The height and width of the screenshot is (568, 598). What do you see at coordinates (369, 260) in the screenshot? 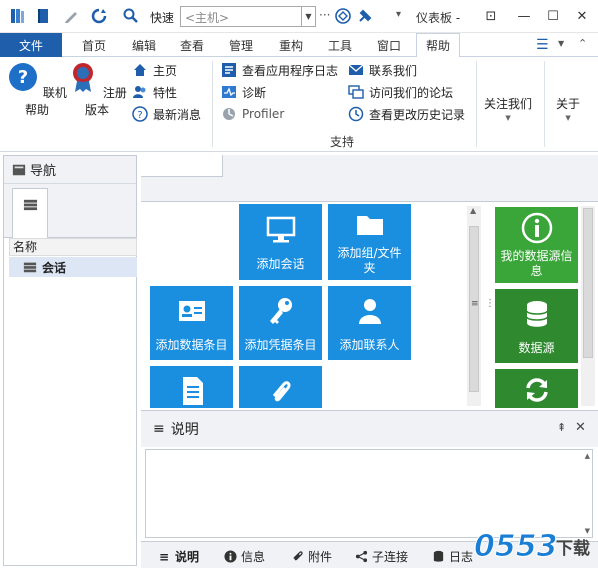
I see `add-group-label: 添加组/文件夹` at bounding box center [369, 260].